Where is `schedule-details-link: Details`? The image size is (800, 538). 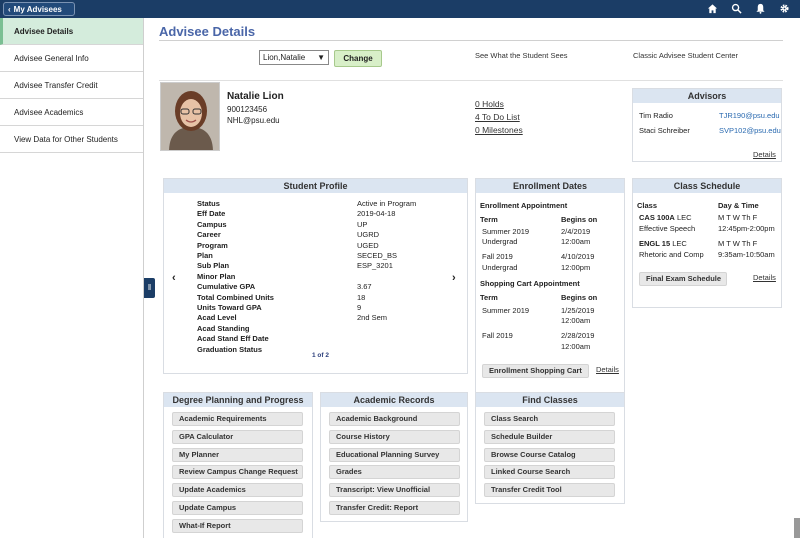 schedule-details-link: Details is located at coordinates (764, 277).